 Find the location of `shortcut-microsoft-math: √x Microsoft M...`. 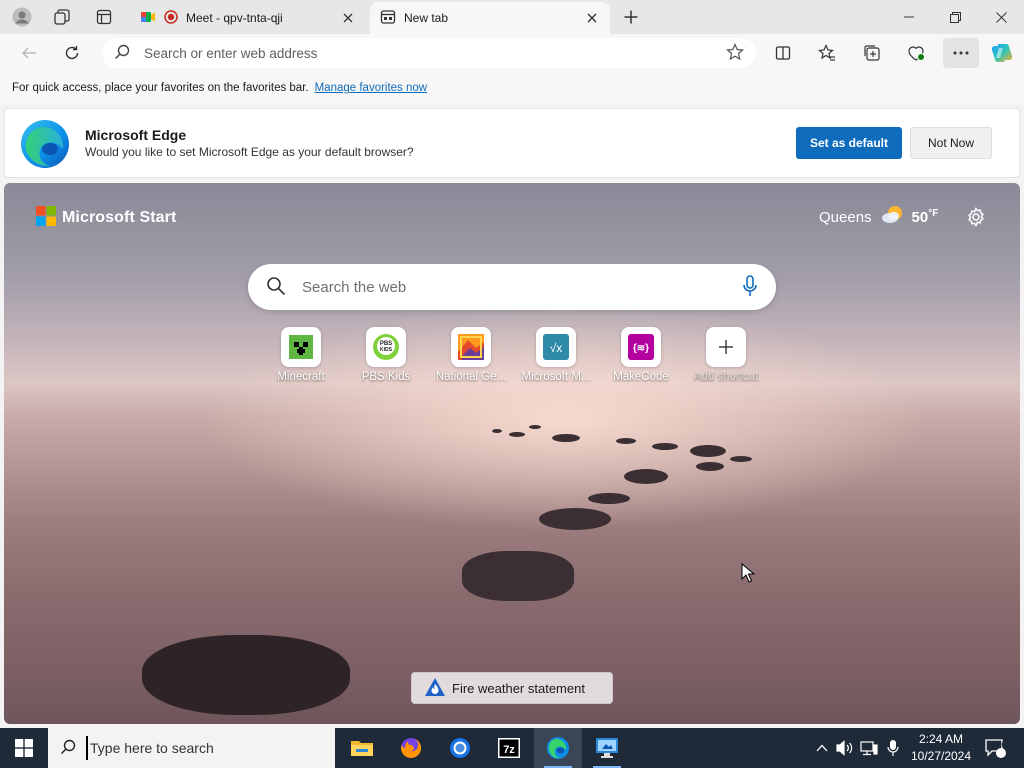

shortcut-microsoft-math: √x Microsoft M... is located at coordinates (556, 355).